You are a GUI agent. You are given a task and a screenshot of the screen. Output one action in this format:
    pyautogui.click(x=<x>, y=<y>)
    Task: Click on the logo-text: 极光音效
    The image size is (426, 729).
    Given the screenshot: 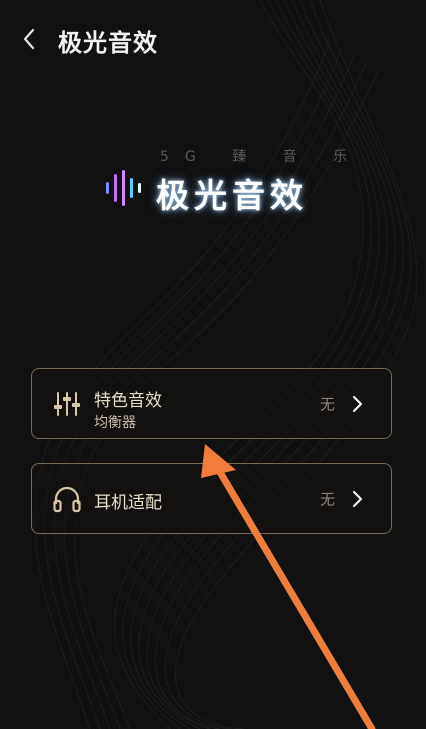 What is the action you would take?
    pyautogui.click(x=232, y=195)
    